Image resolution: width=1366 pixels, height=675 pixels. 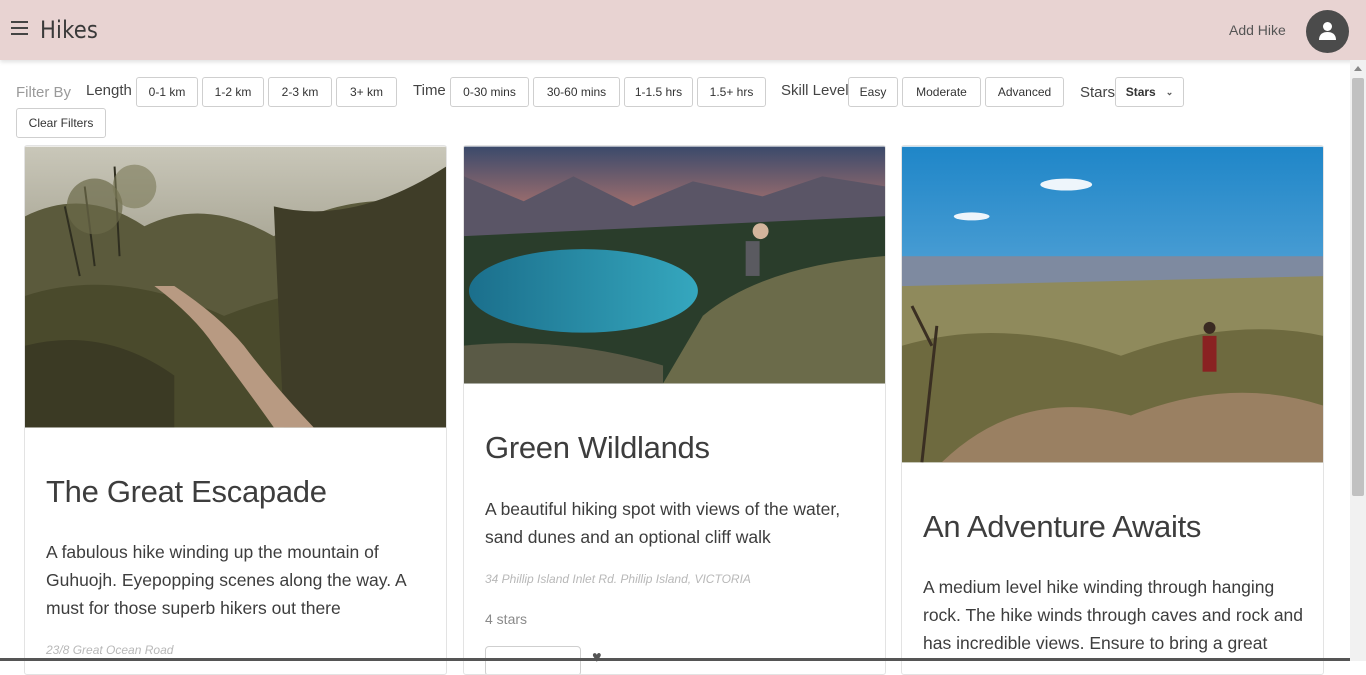 What do you see at coordinates (1062, 526) in the screenshot?
I see `hike-title: An Adventure Awaits` at bounding box center [1062, 526].